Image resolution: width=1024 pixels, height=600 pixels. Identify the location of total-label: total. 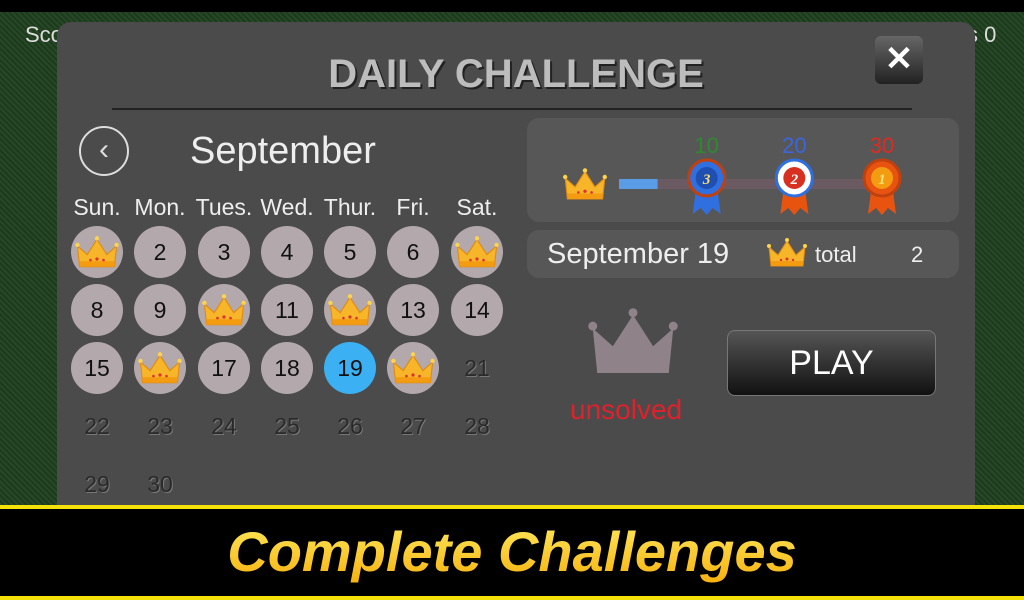
(836, 254).